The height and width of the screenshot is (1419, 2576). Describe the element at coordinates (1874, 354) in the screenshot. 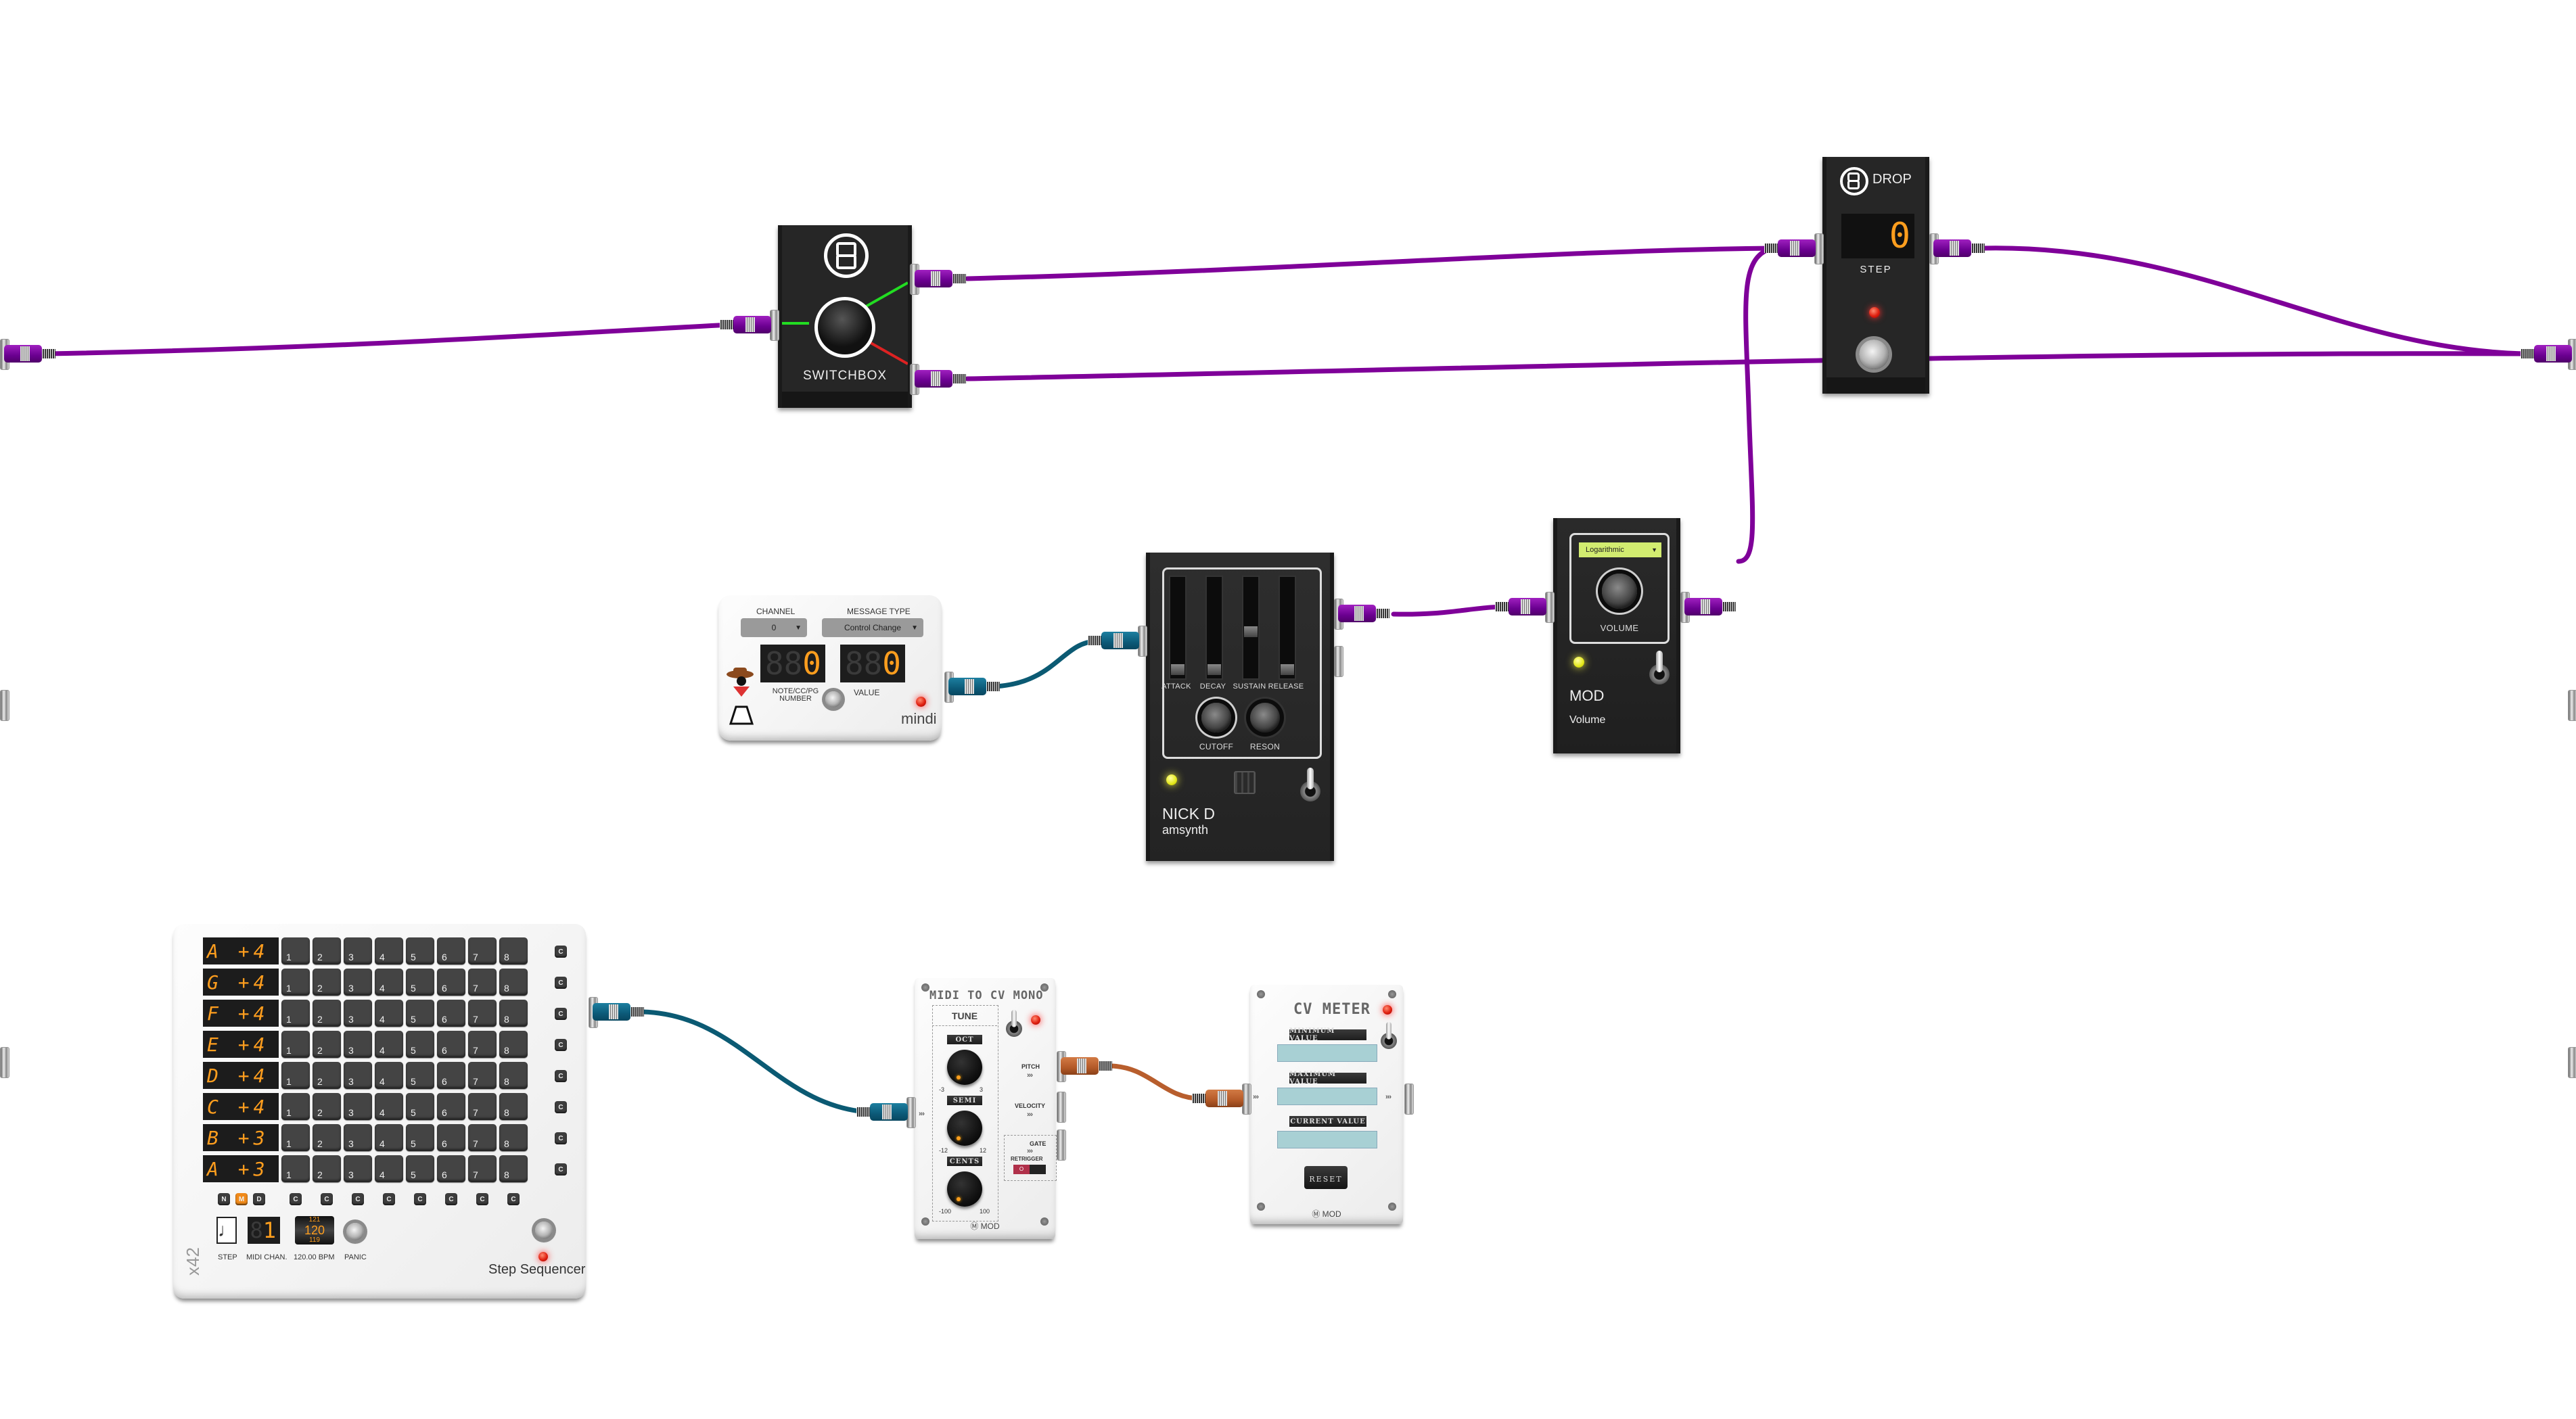

I see `drop-footswitch` at that location.